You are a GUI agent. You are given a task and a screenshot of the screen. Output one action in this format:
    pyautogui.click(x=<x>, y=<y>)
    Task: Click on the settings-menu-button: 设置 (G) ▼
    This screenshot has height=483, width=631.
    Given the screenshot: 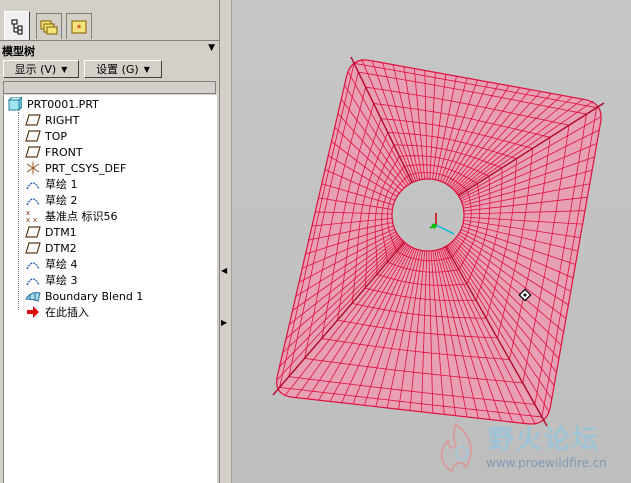 What is the action you would take?
    pyautogui.click(x=123, y=69)
    